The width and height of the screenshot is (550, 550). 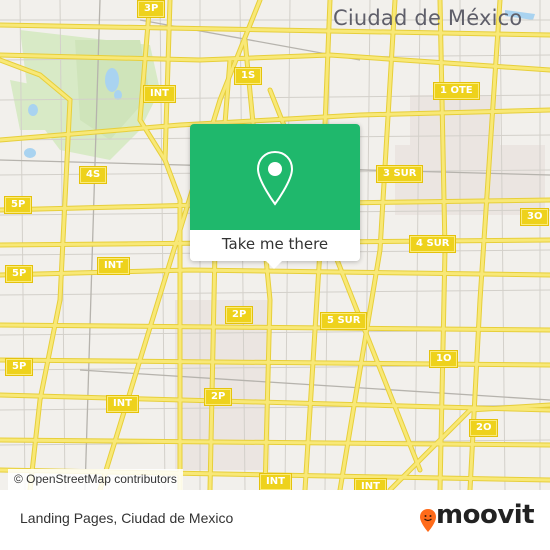 I want to click on route-shield: 5 SUR, so click(x=344, y=321).